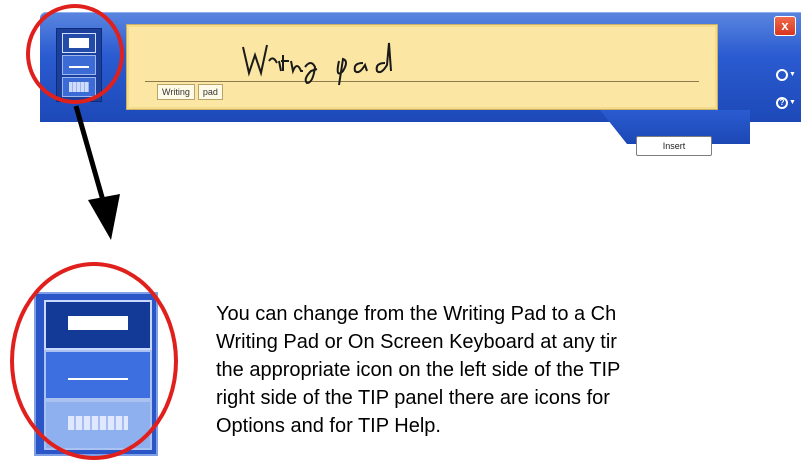 Image resolution: width=801 pixels, height=460 pixels. I want to click on highlight-circle-zoomed, so click(94, 361).